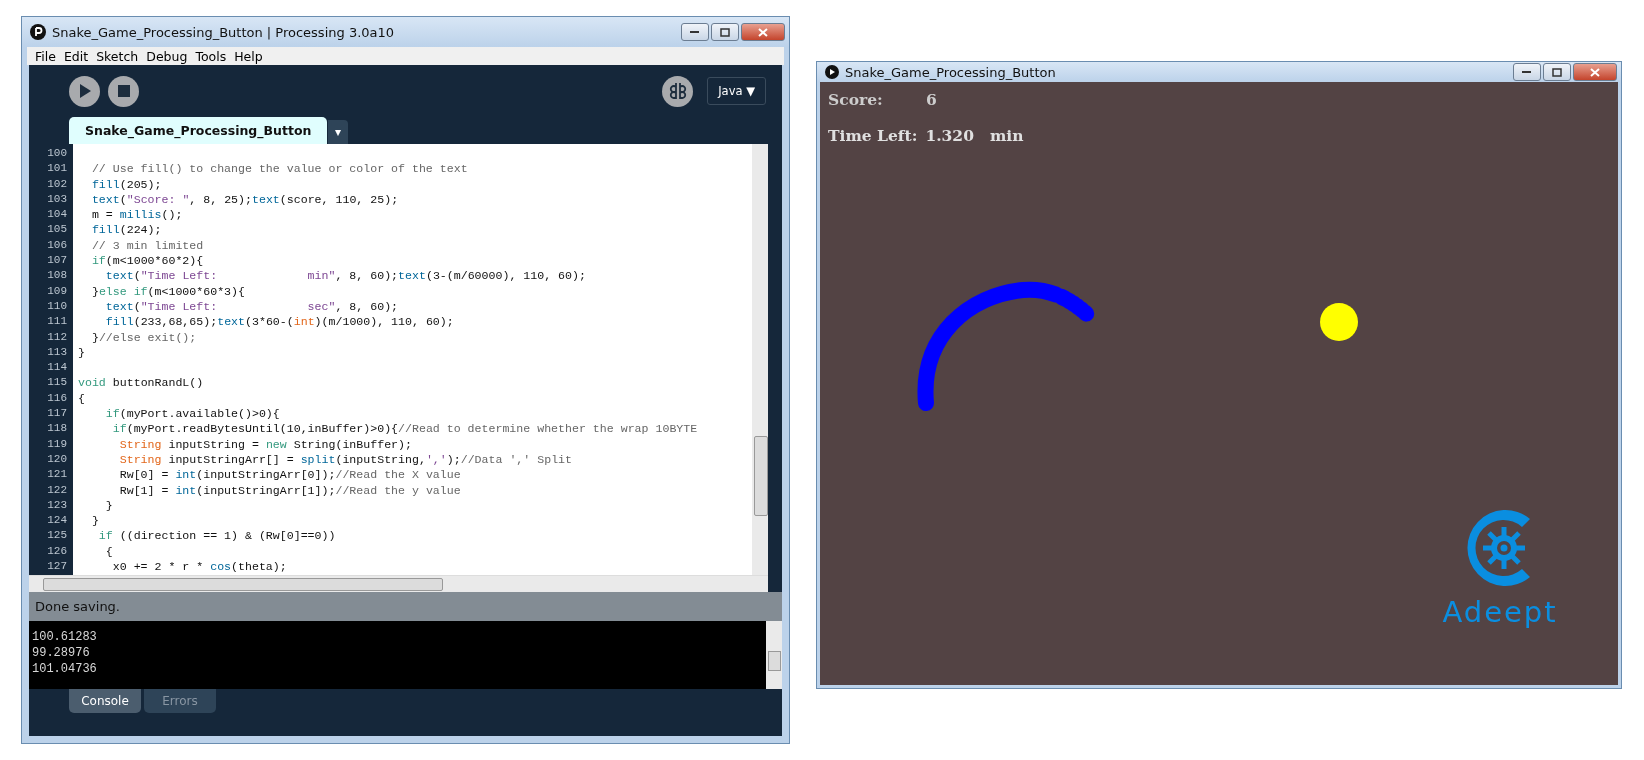 This screenshot has width=1644, height=760. What do you see at coordinates (143, 337) in the screenshot?
I see `code-line: }//else exit();` at bounding box center [143, 337].